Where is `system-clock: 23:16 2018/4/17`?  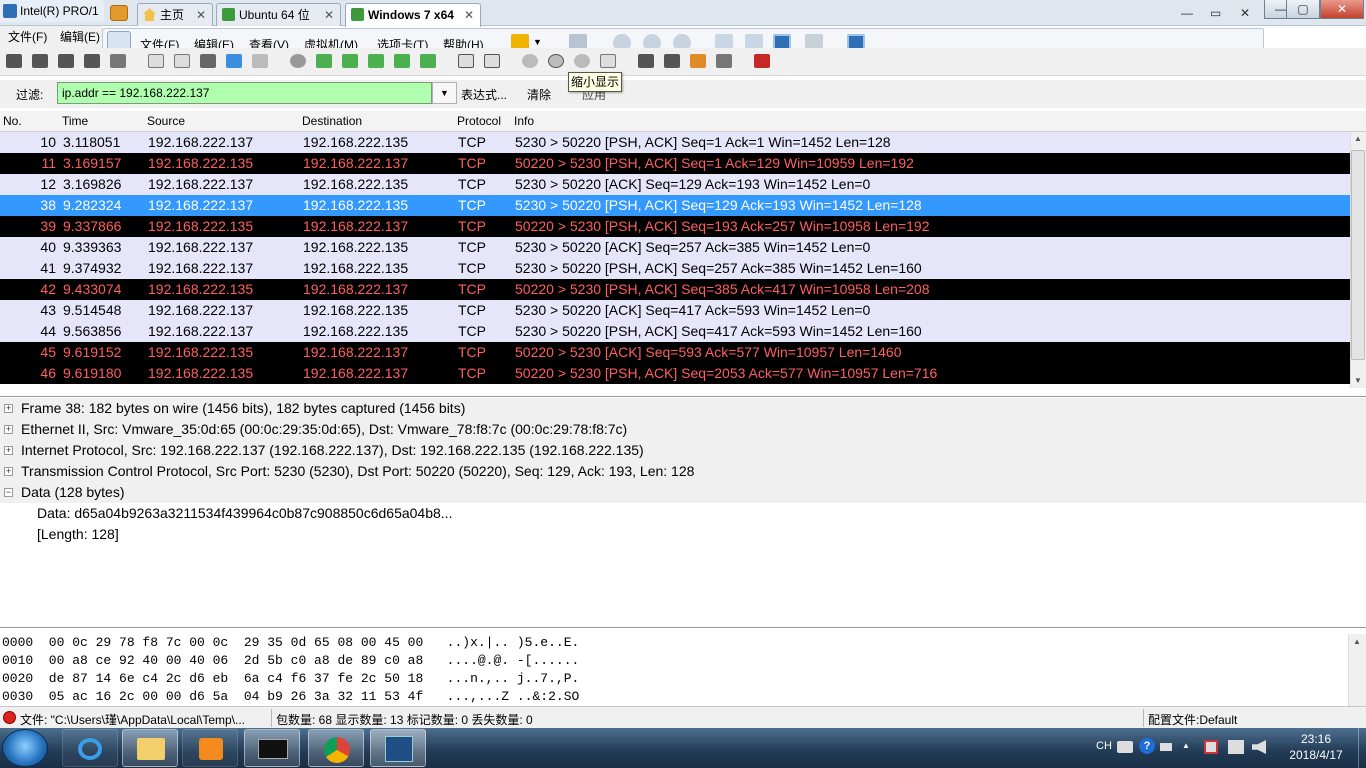
system-clock: 23:16 2018/4/17 is located at coordinates (1316, 747).